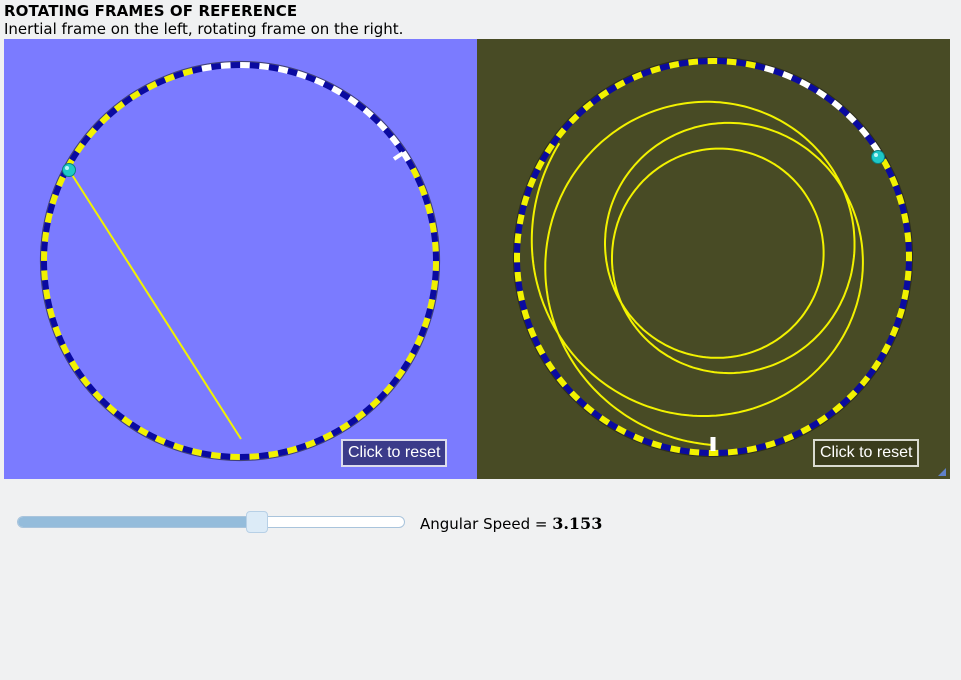 The height and width of the screenshot is (680, 961). Describe the element at coordinates (151, 11) in the screenshot. I see `page-title: ROTATING FRAMES OF REFERENCE` at that location.